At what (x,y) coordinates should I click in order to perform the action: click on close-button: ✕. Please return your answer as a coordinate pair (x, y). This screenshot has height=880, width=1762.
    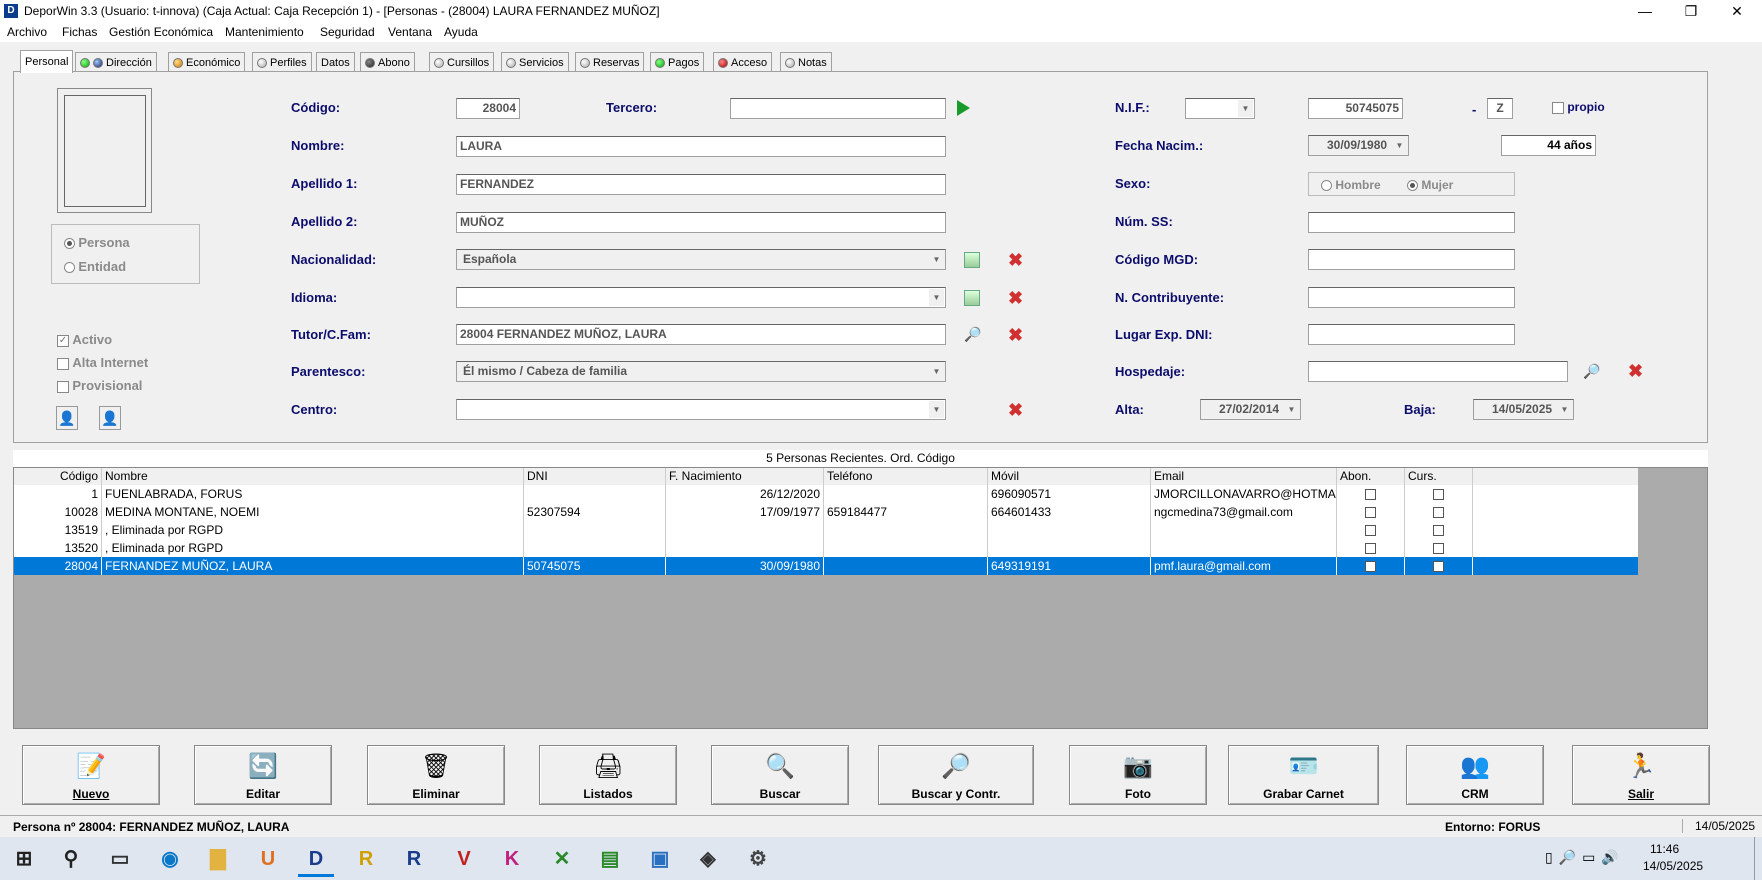
    Looking at the image, I should click on (1737, 11).